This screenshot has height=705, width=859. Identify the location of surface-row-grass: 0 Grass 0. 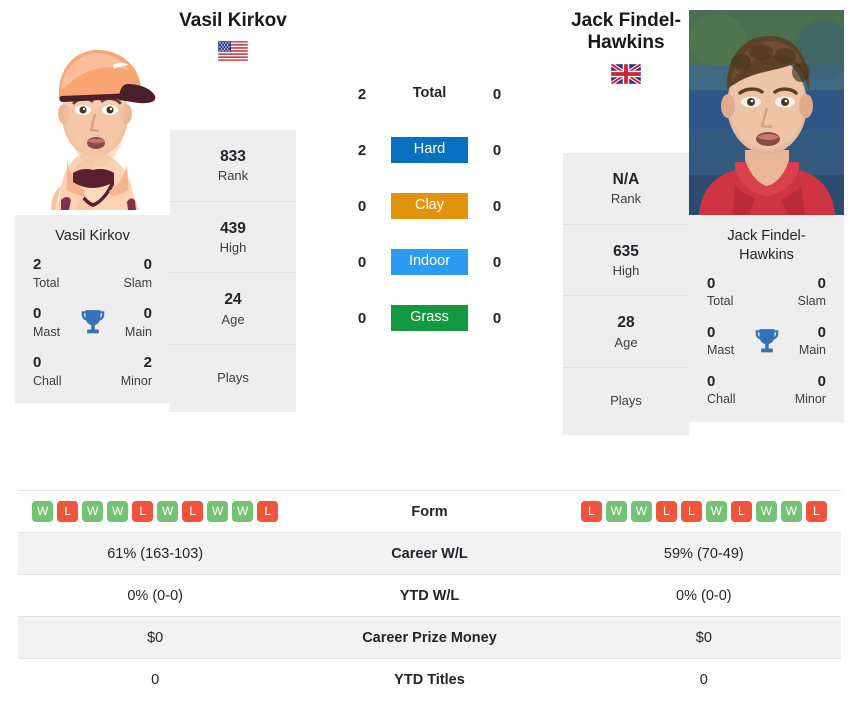
(429, 318).